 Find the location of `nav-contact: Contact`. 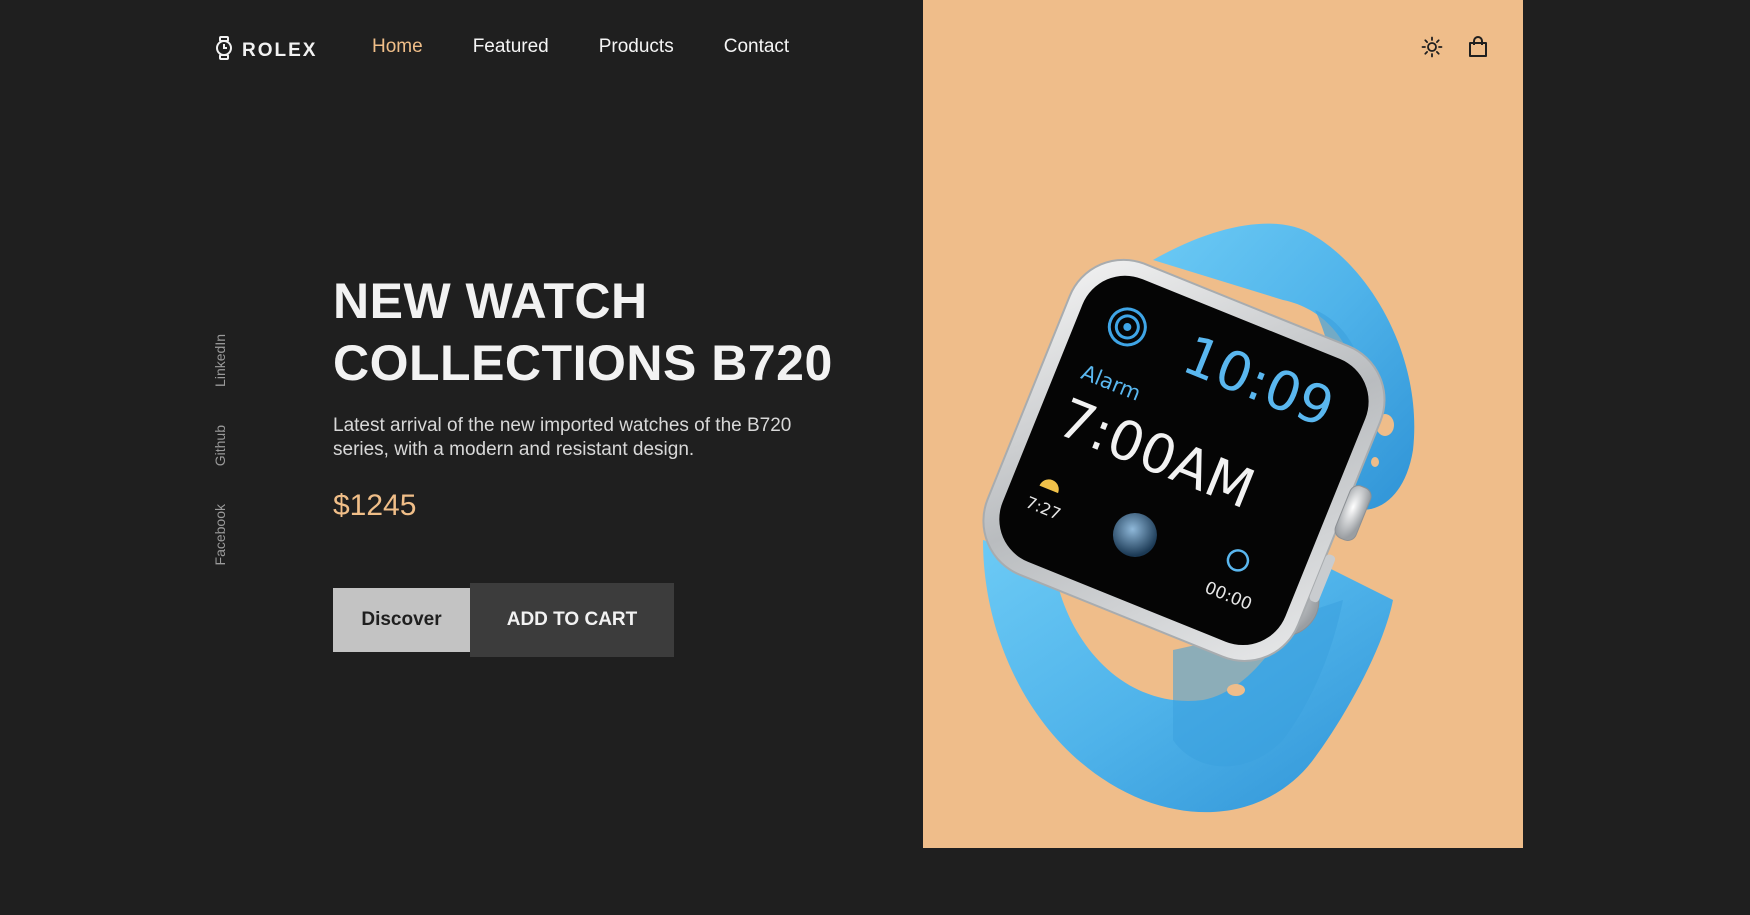

nav-contact: Contact is located at coordinates (756, 47).